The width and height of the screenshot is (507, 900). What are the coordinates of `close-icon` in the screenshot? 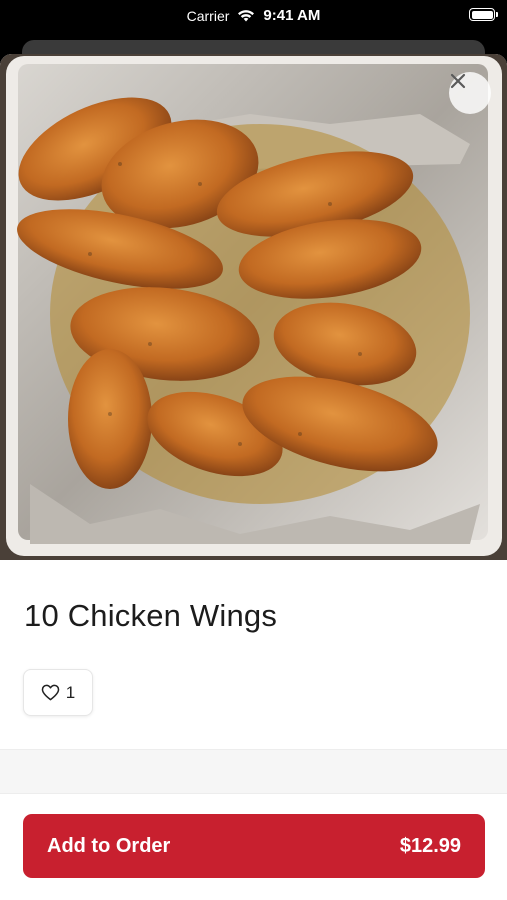 It's located at (458, 81).